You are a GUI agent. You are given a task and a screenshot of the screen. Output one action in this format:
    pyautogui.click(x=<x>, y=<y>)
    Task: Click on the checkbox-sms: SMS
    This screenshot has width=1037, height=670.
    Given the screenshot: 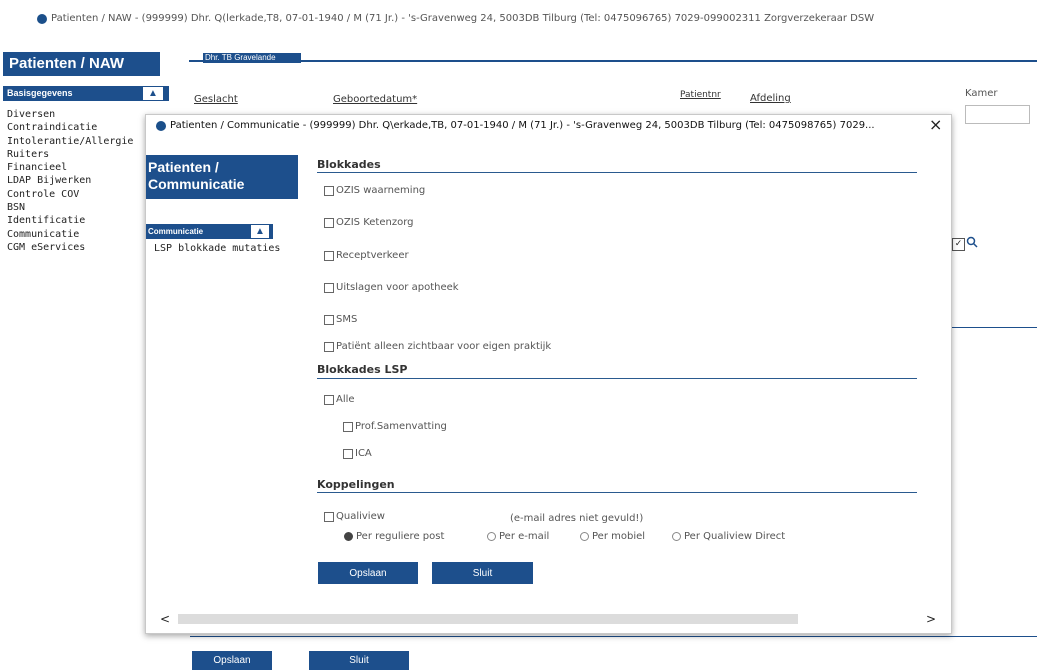 What is the action you would take?
    pyautogui.click(x=340, y=319)
    